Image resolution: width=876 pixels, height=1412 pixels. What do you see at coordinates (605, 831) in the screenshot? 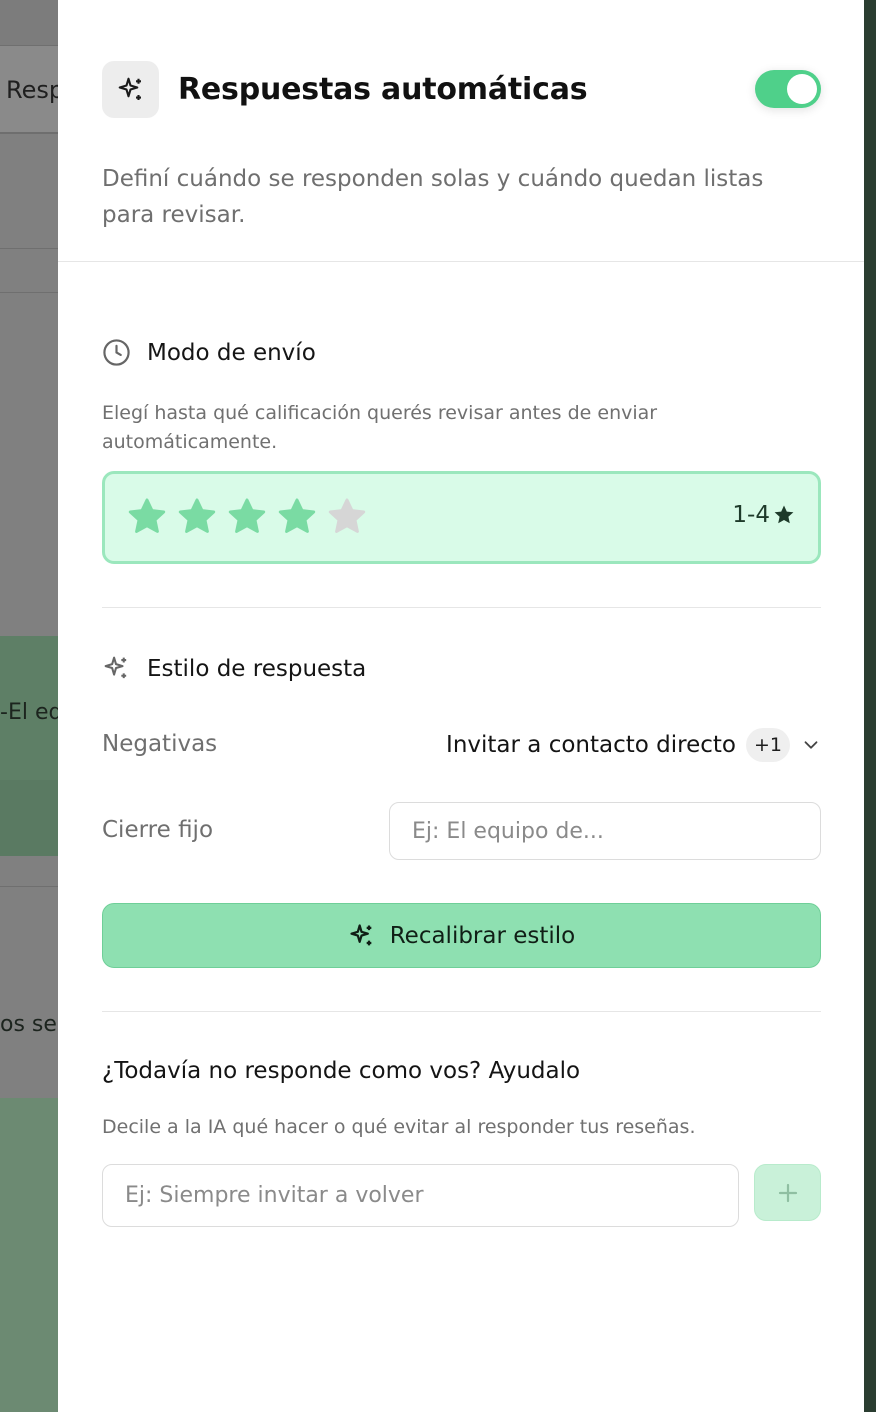
I see `closing-input` at bounding box center [605, 831].